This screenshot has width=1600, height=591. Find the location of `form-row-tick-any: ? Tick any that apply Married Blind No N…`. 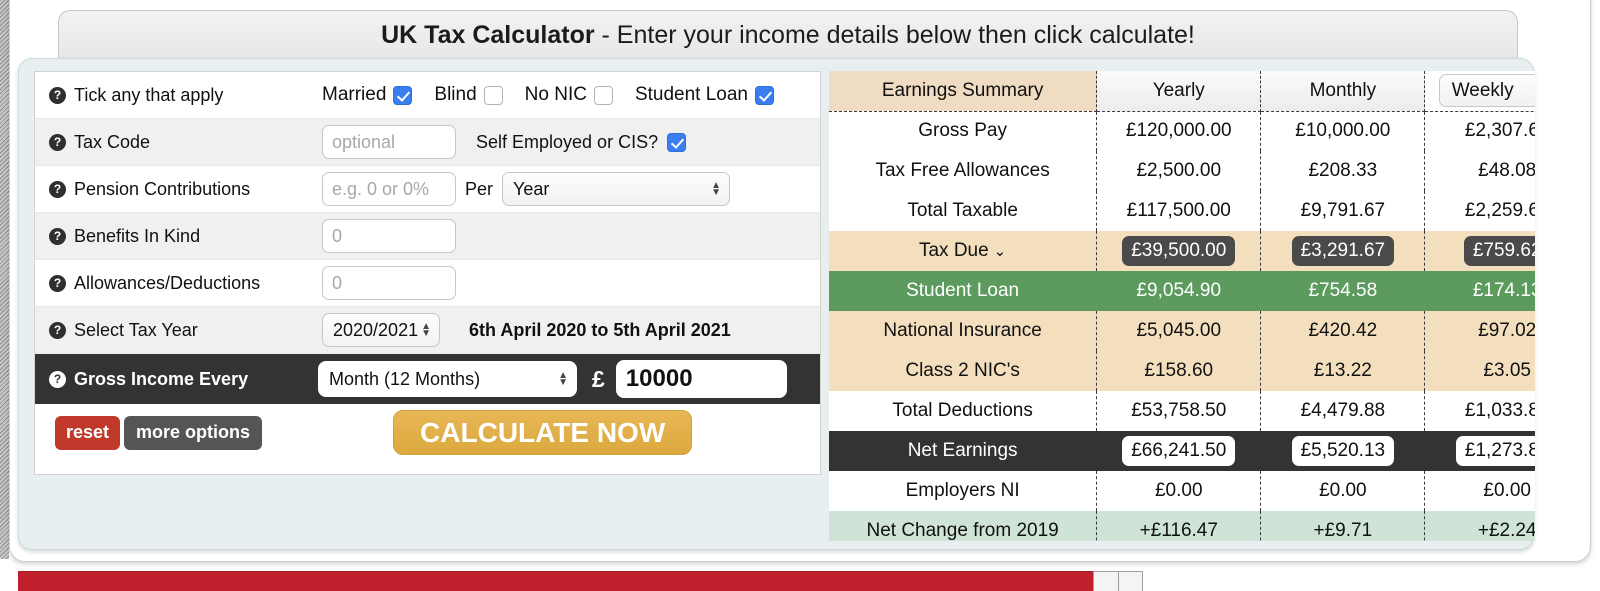

form-row-tick-any: ? Tick any that apply Married Blind No N… is located at coordinates (427, 95).